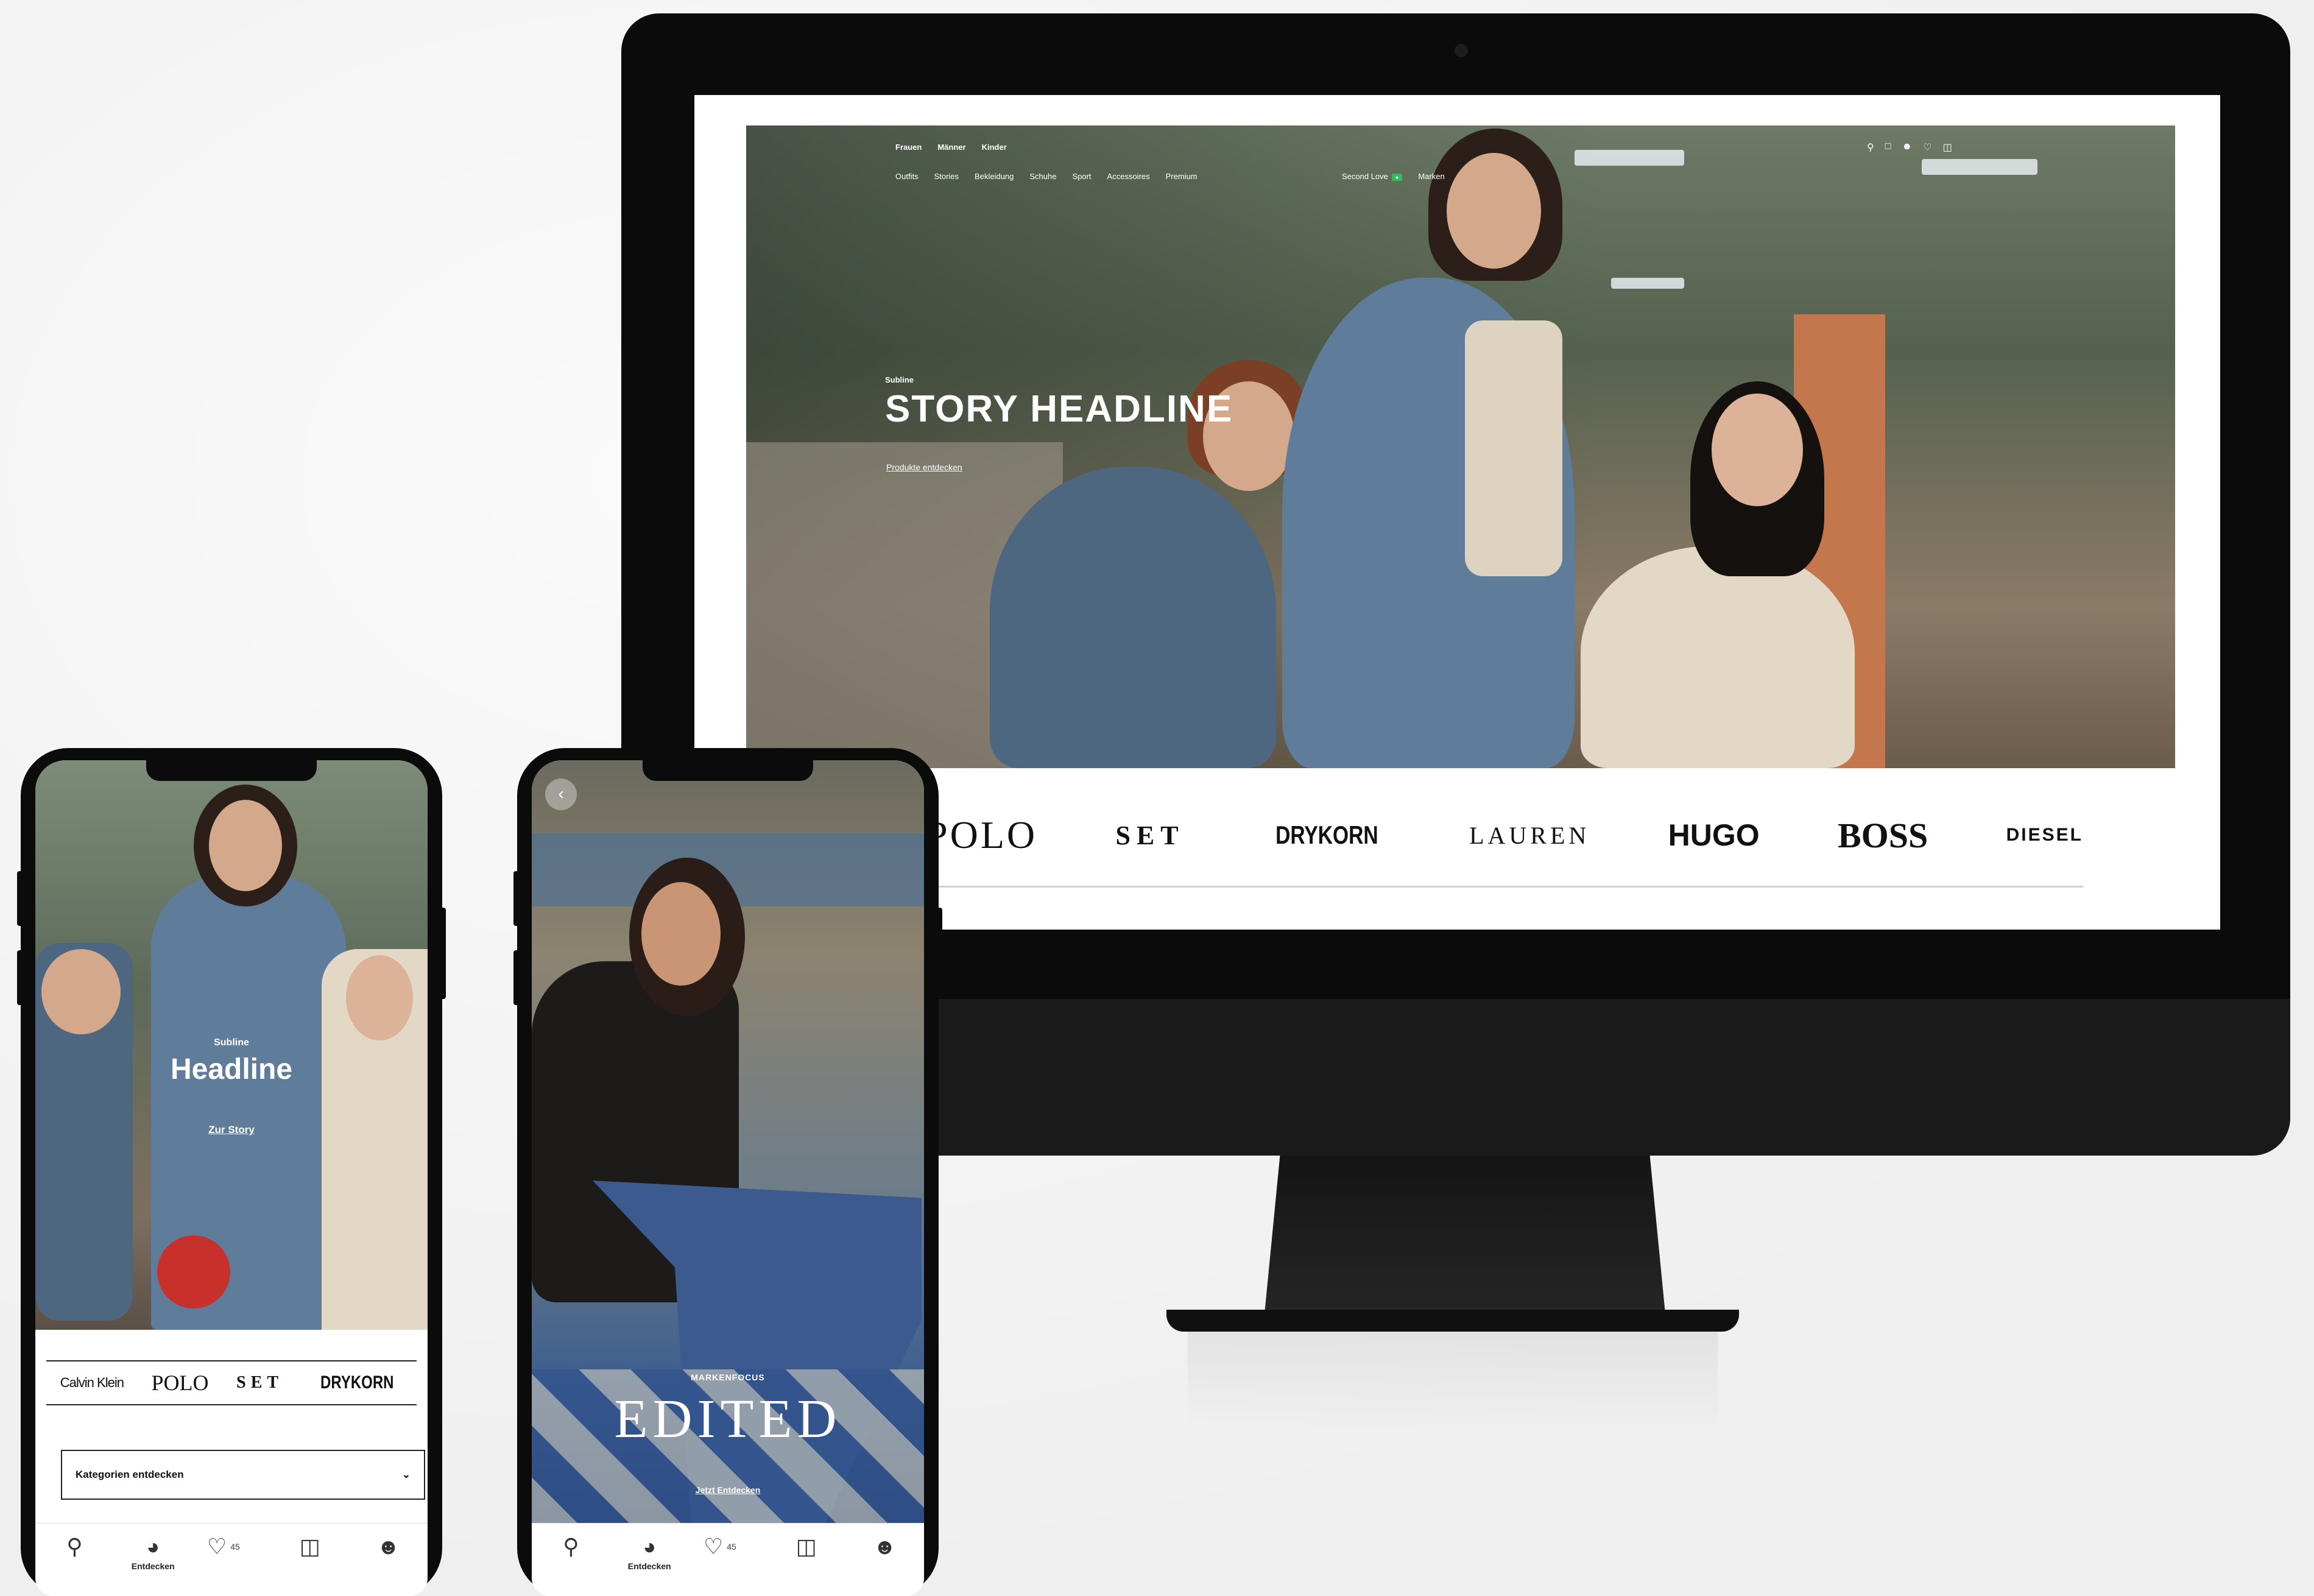 The width and height of the screenshot is (2314, 1596). What do you see at coordinates (728, 1419) in the screenshot?
I see `edited-logo: EDITED` at bounding box center [728, 1419].